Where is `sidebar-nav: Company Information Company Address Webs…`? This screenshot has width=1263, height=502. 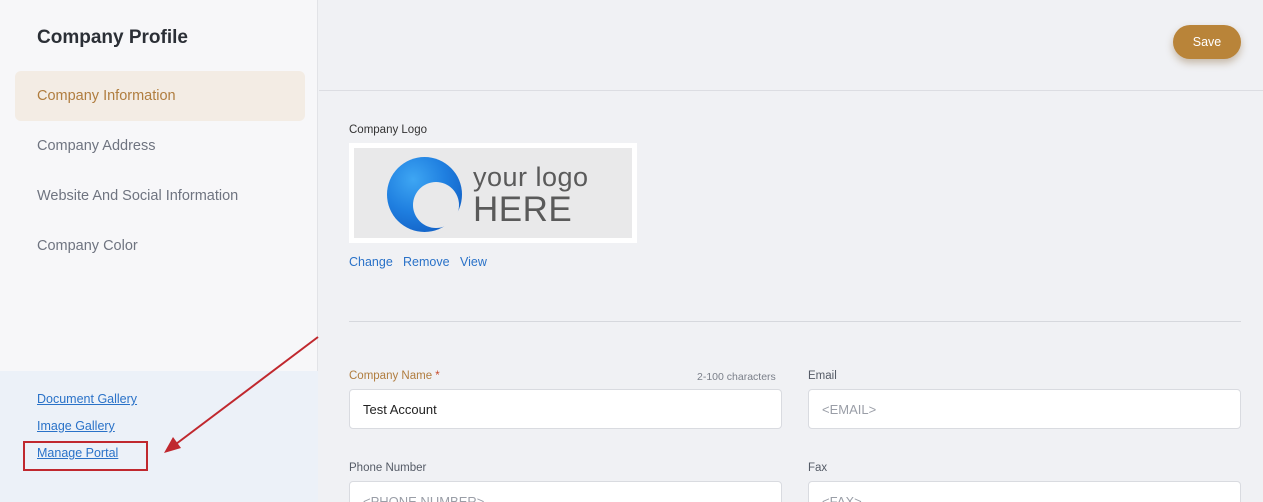 sidebar-nav: Company Information Company Address Webs… is located at coordinates (160, 171).